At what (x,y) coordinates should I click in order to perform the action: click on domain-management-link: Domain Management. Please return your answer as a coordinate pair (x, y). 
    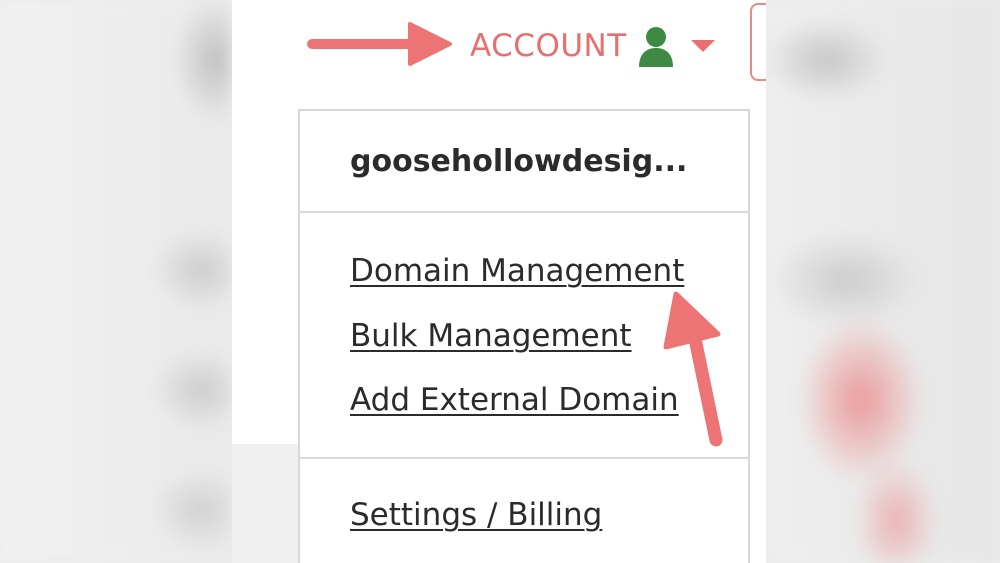
    Looking at the image, I should click on (549, 271).